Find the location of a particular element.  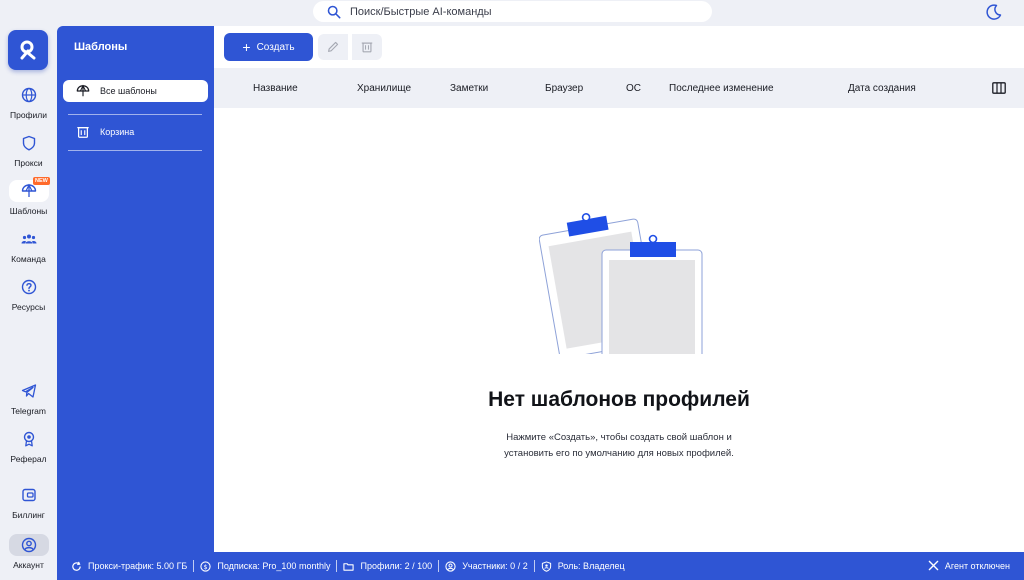

rail-item-label: Команда is located at coordinates (28, 259).